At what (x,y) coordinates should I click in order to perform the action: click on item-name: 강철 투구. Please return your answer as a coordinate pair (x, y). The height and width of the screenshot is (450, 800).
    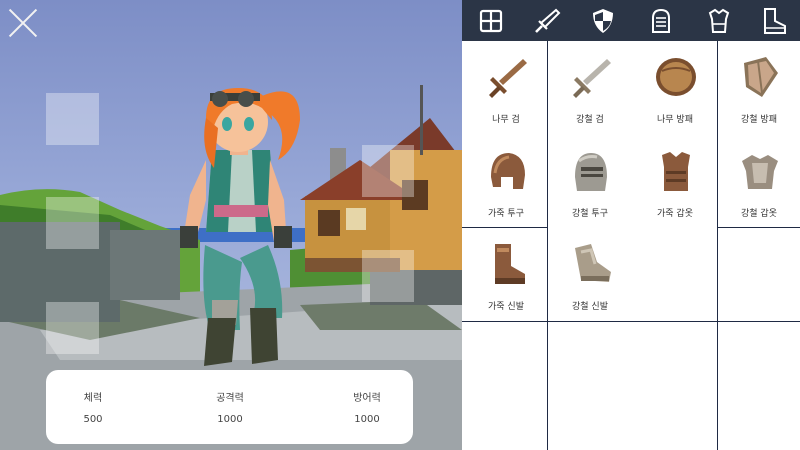
    Looking at the image, I should click on (590, 214).